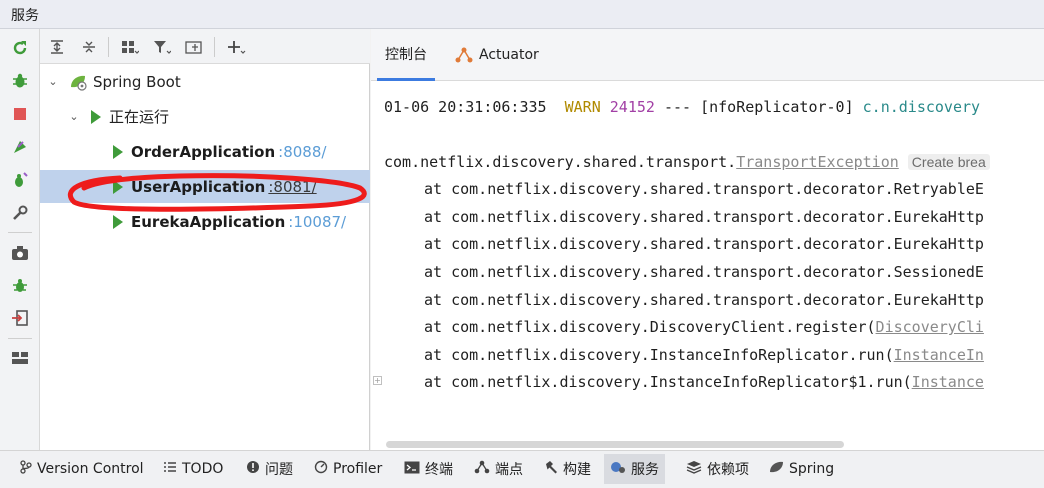 The image size is (1044, 488). I want to click on hammer-icon, so click(551, 469).